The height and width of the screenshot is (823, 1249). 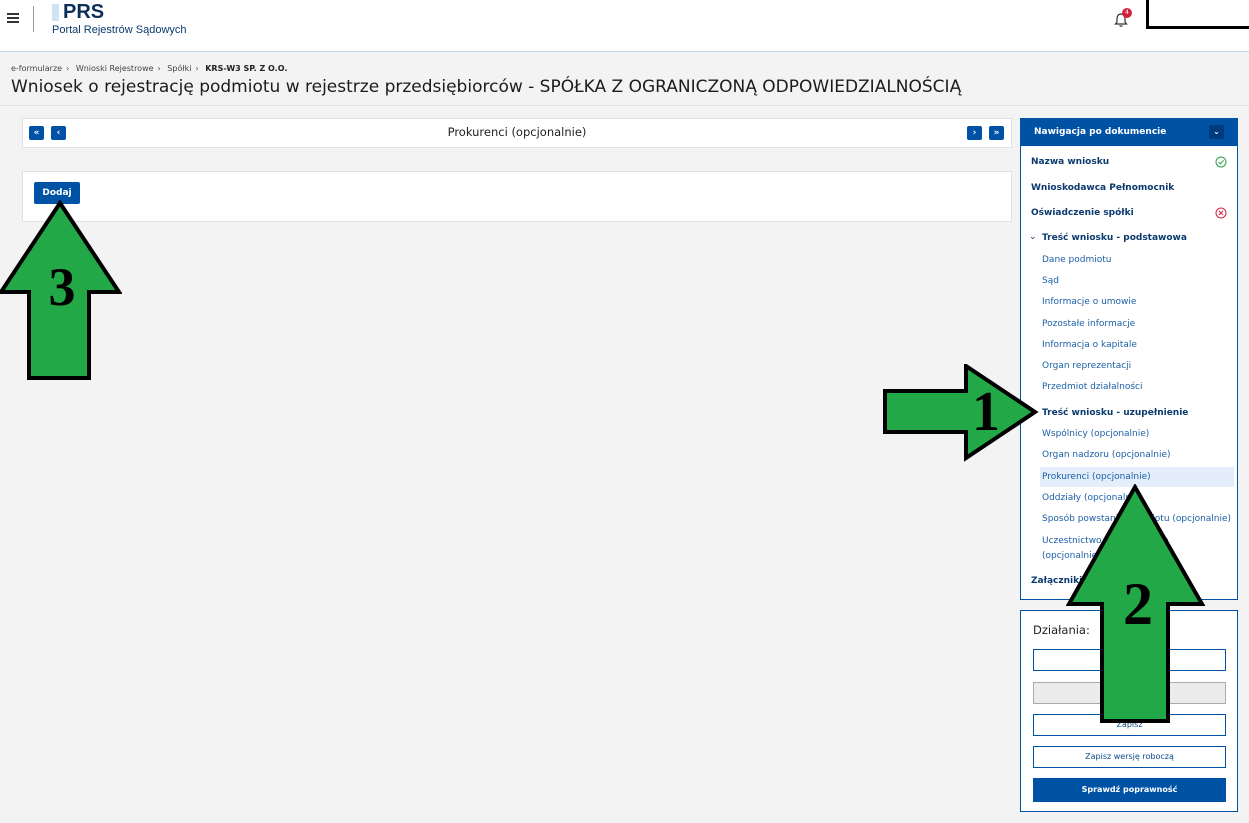 What do you see at coordinates (1115, 413) in the screenshot?
I see `nav-group-uzupelnienie: Treść wniosku - uzupełnienie` at bounding box center [1115, 413].